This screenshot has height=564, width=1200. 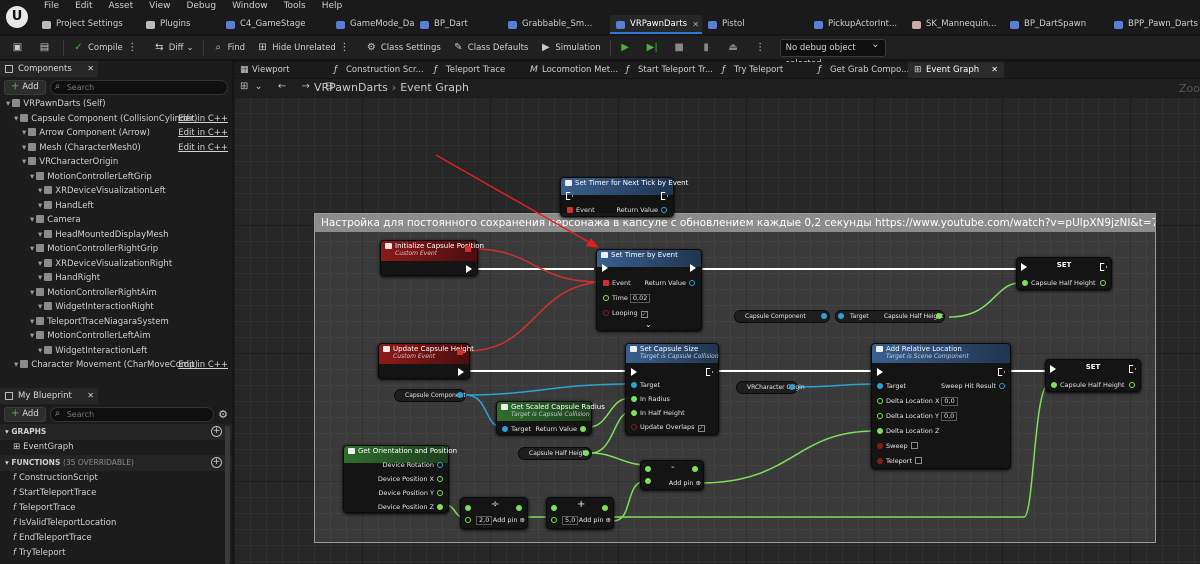 I want to click on looping-checkbox: ✓, so click(x=644, y=314).